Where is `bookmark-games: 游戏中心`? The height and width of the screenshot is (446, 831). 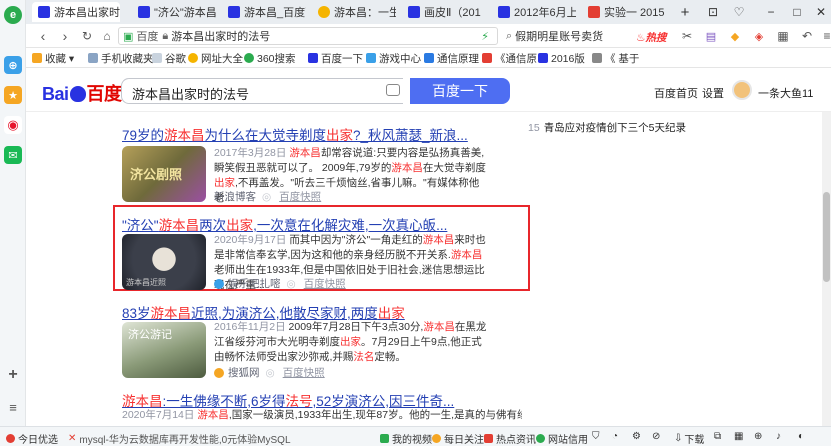 bookmark-games: 游戏中心 is located at coordinates (393, 58).